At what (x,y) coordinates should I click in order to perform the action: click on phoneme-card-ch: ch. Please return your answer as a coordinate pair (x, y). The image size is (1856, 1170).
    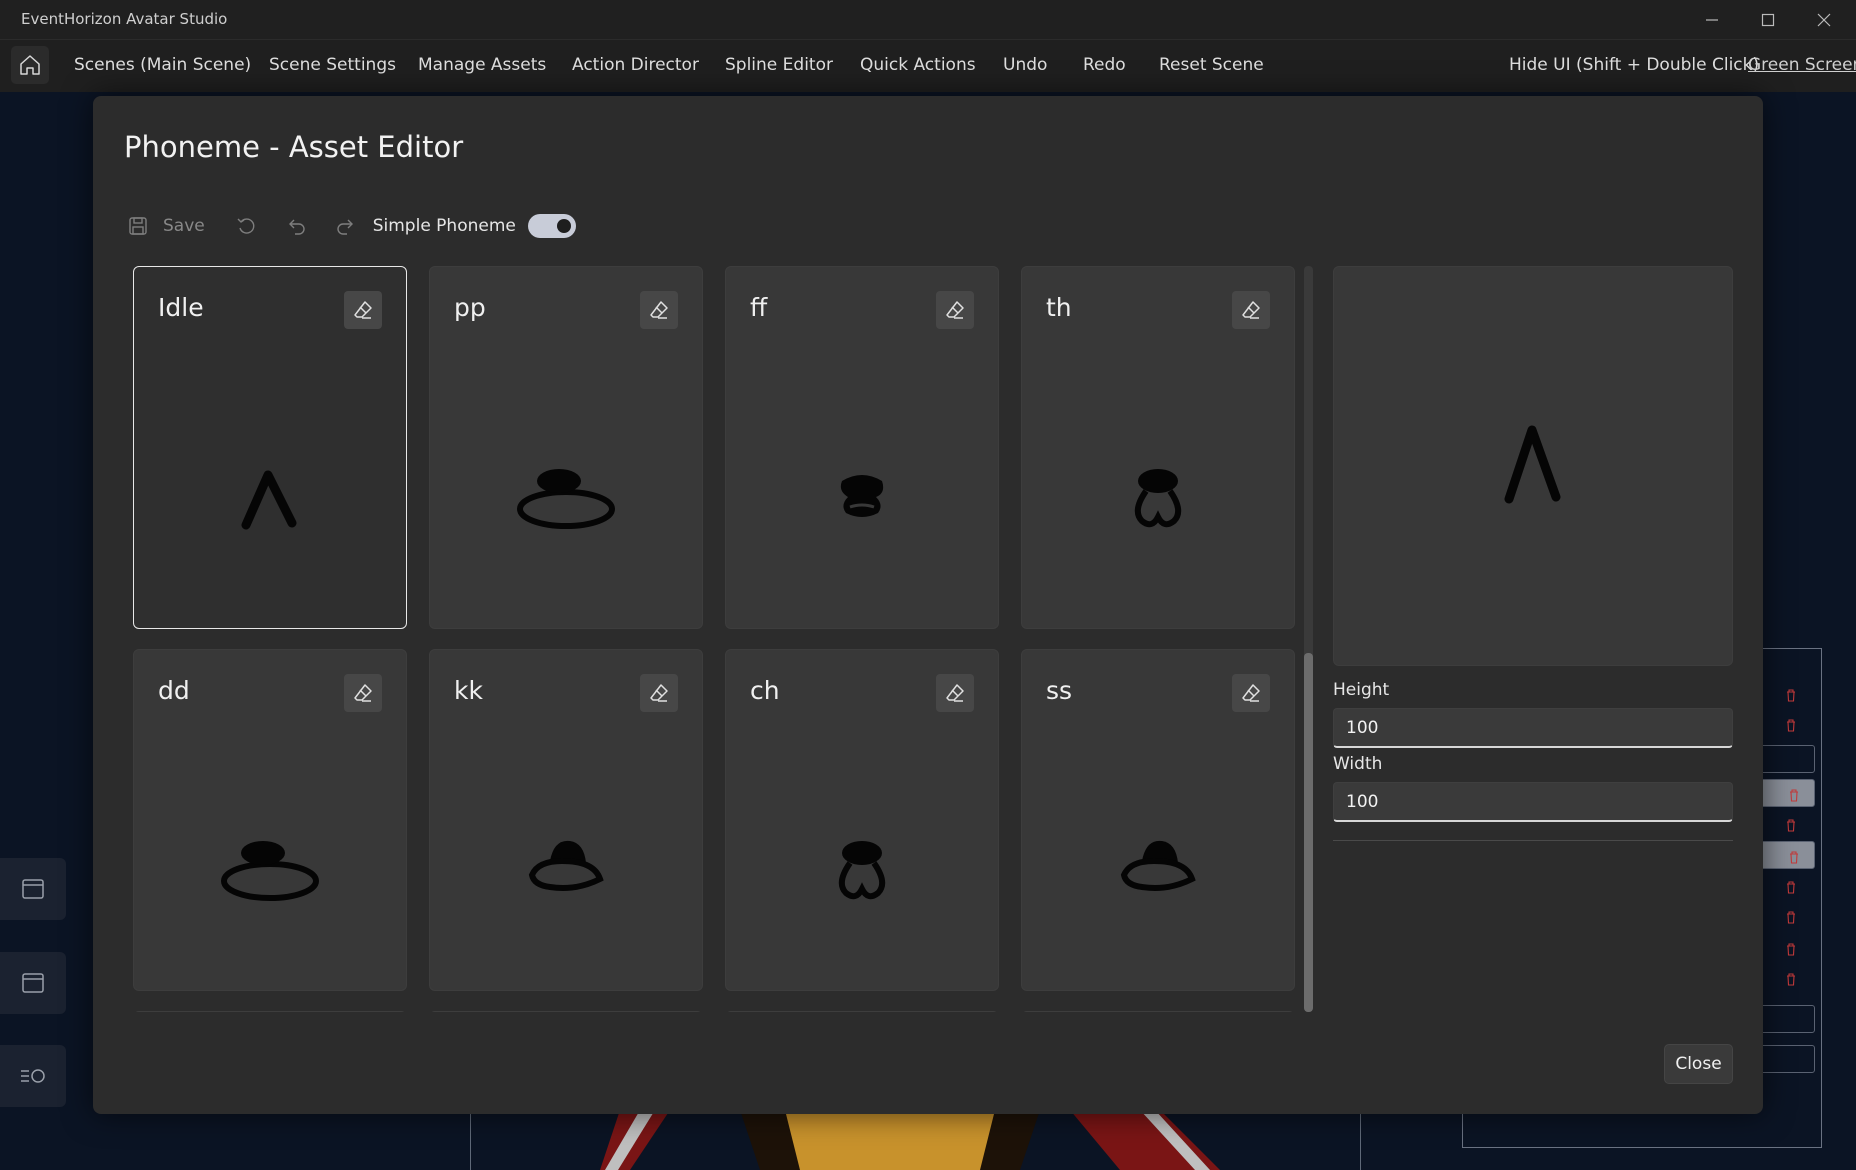
    Looking at the image, I should click on (862, 820).